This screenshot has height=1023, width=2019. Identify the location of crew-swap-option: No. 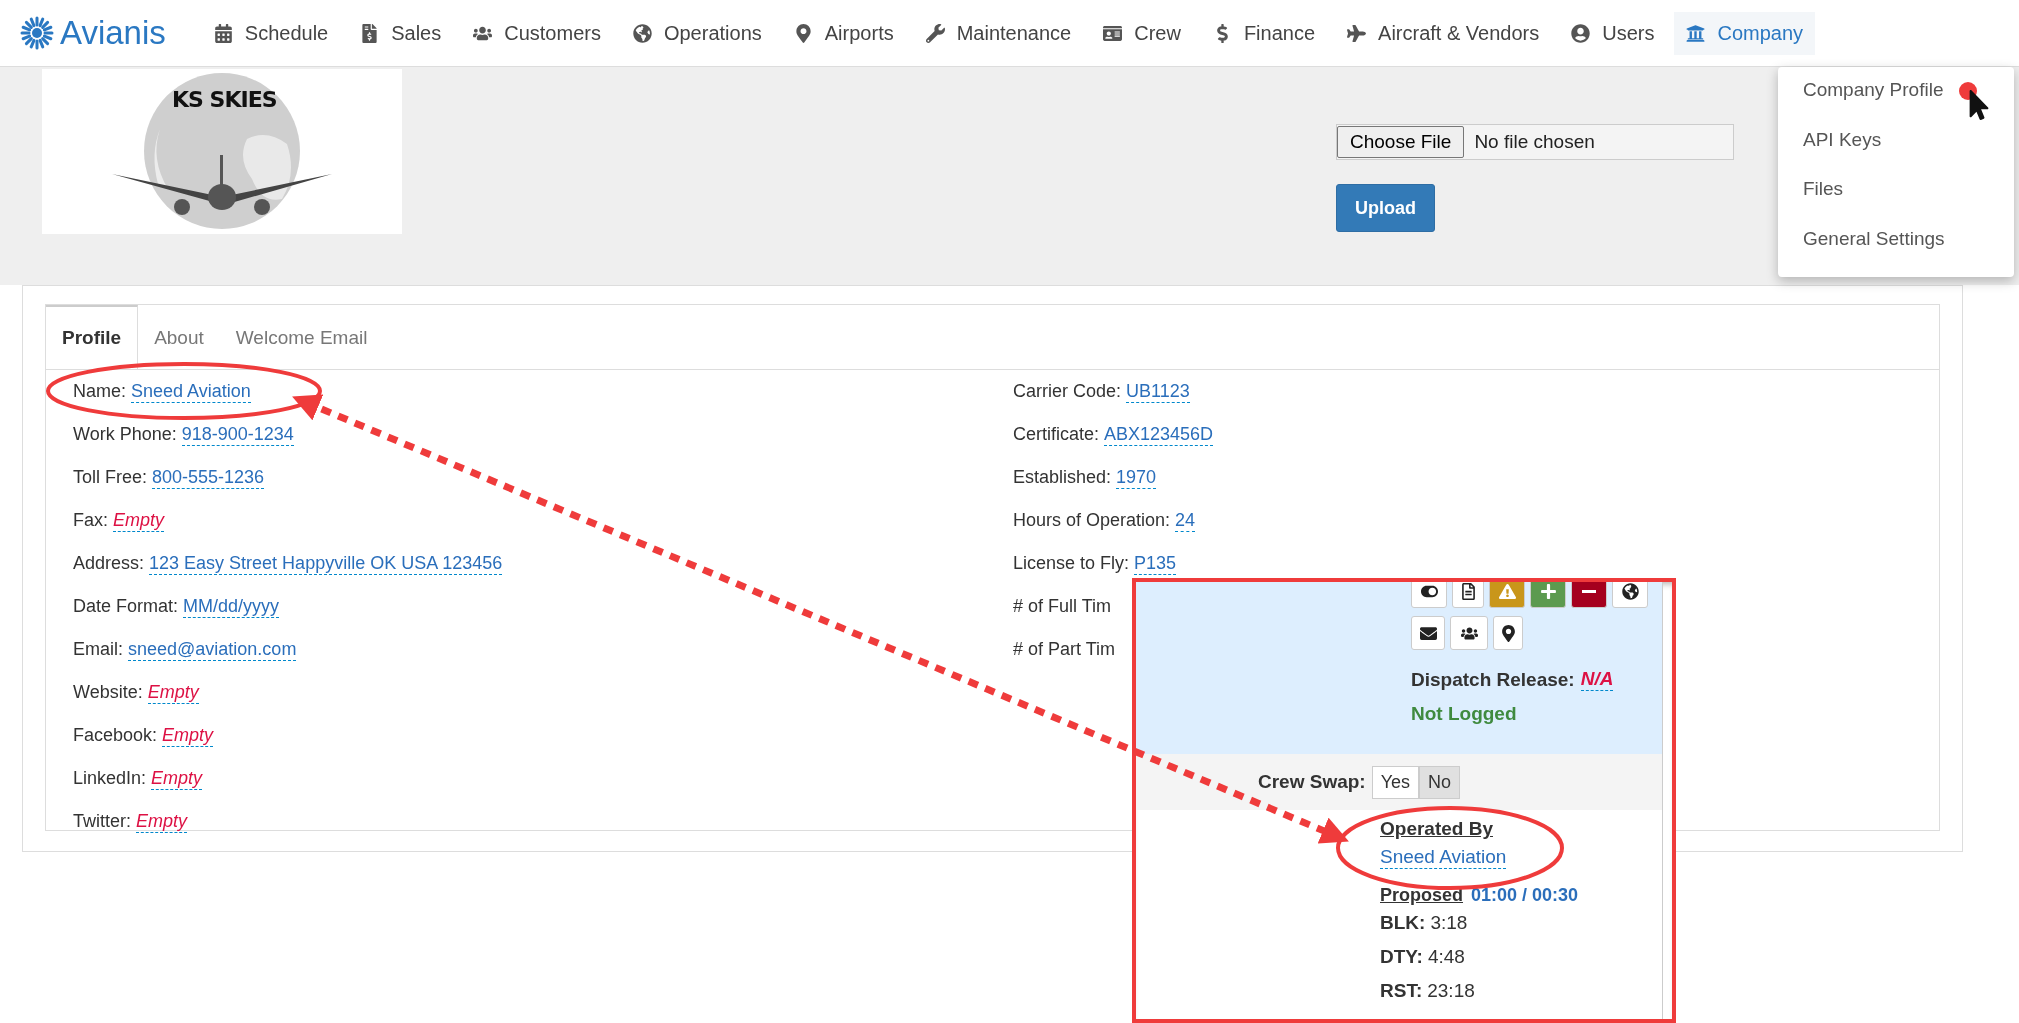
(1440, 782).